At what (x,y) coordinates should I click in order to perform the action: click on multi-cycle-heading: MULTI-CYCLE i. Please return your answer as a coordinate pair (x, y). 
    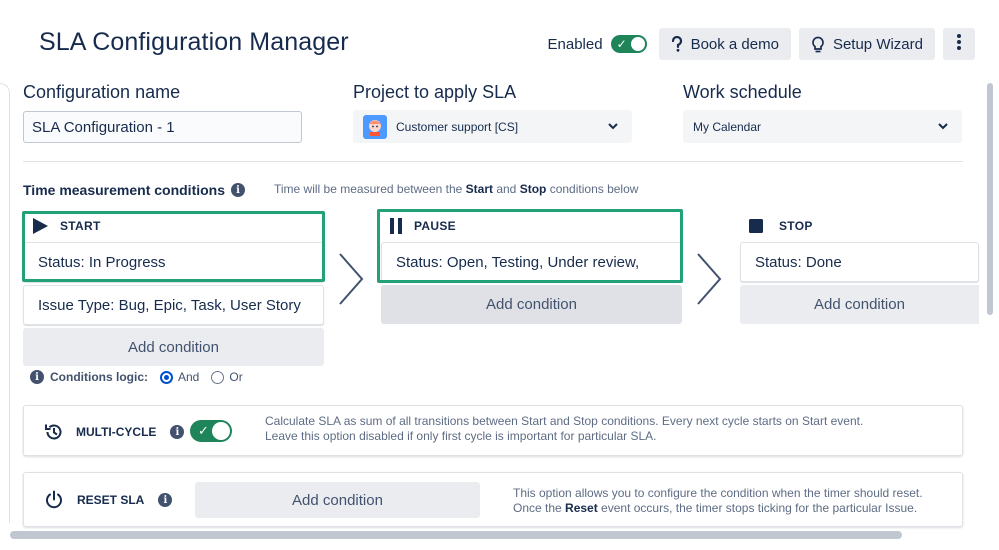
    Looking at the image, I should click on (114, 432).